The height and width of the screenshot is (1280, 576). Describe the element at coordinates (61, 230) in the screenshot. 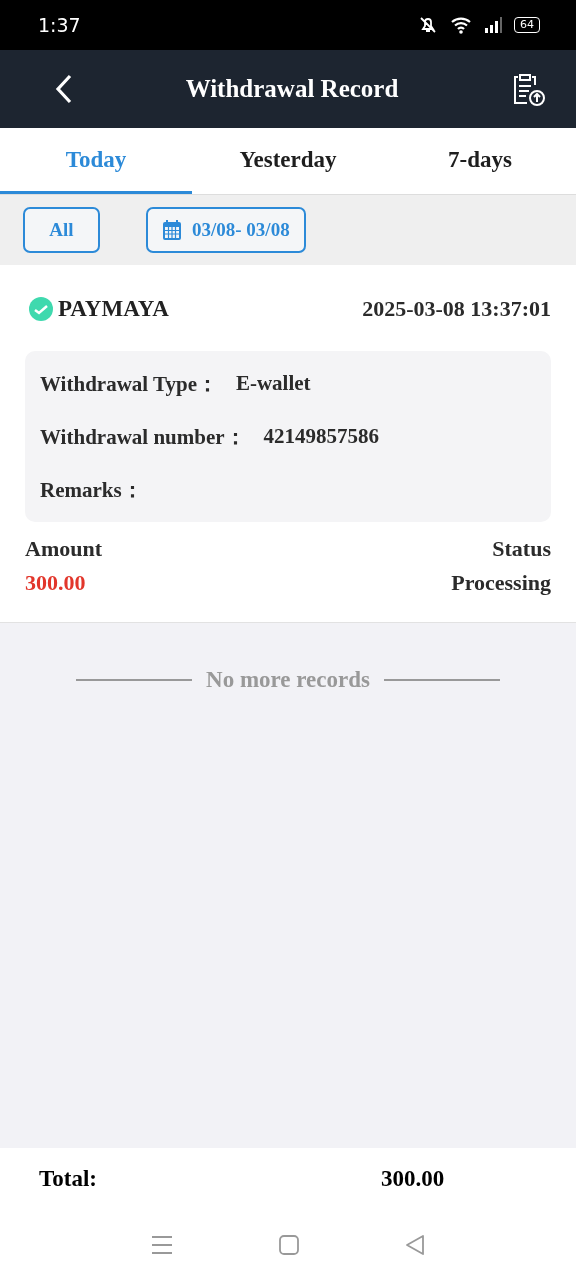

I see `all-filter-button: All` at that location.